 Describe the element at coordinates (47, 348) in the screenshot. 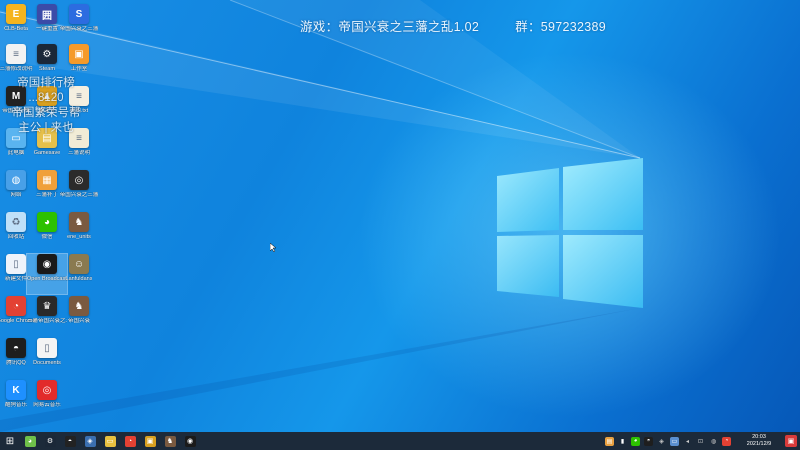

I see `icon-26-icon: ▯` at that location.